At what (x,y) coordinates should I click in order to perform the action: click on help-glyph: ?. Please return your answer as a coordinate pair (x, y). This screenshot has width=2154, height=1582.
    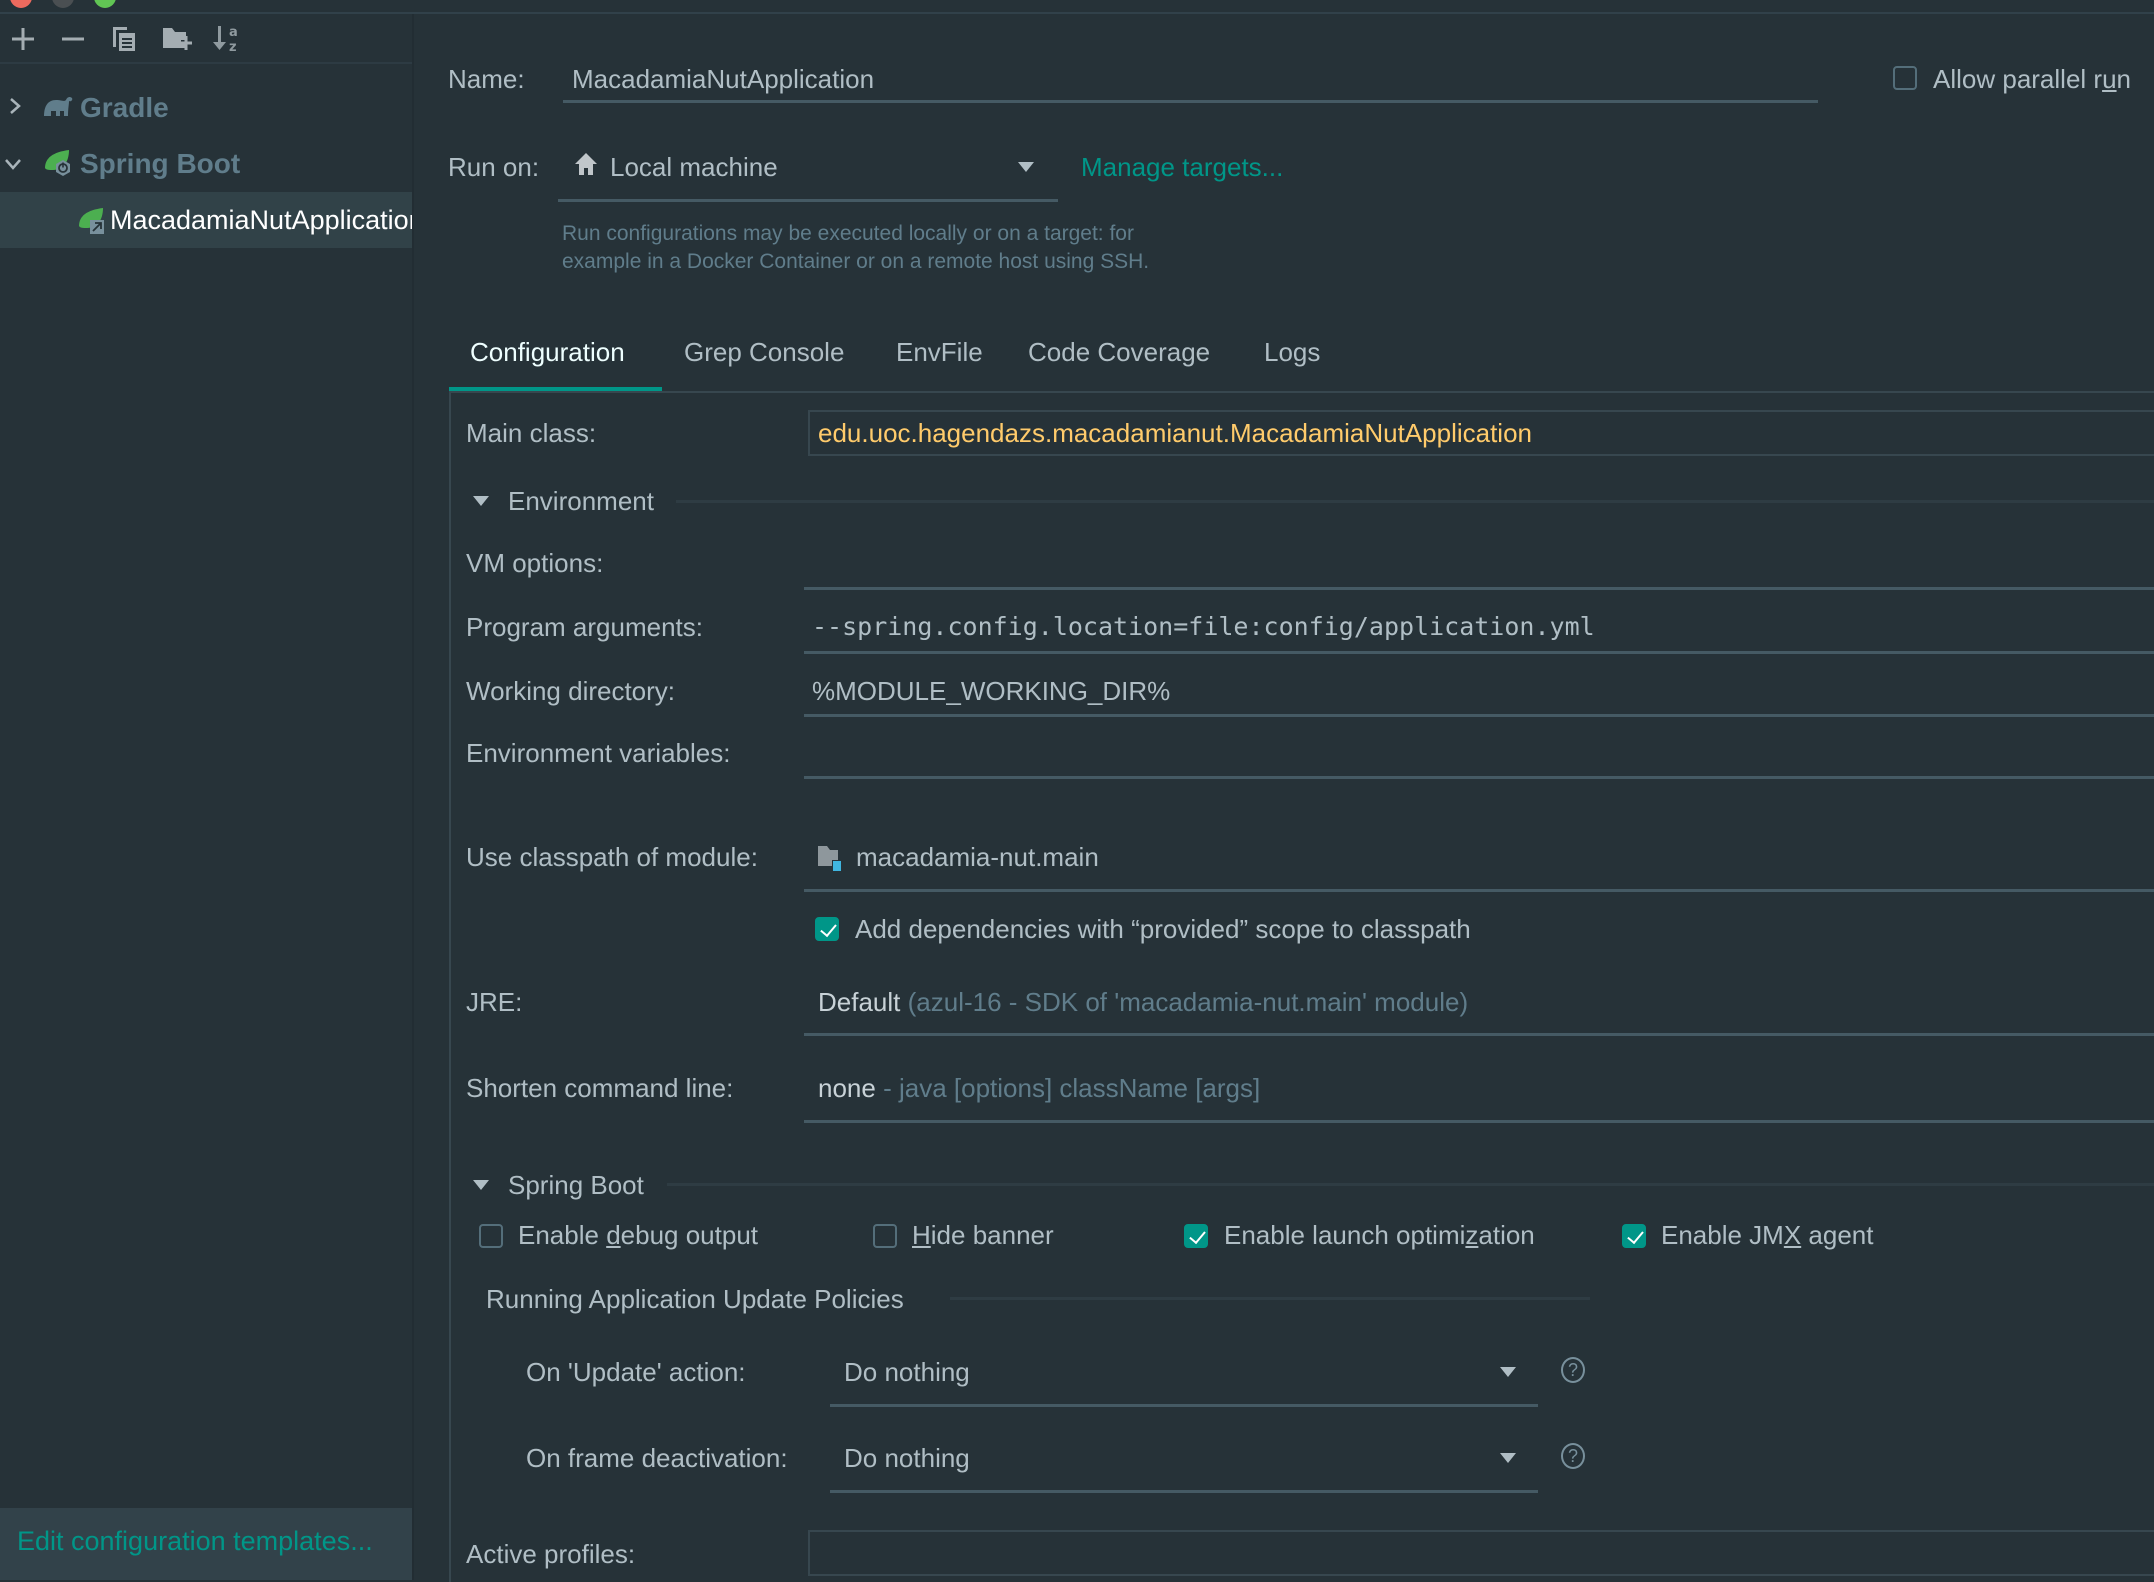
    Looking at the image, I should click on (1572, 1455).